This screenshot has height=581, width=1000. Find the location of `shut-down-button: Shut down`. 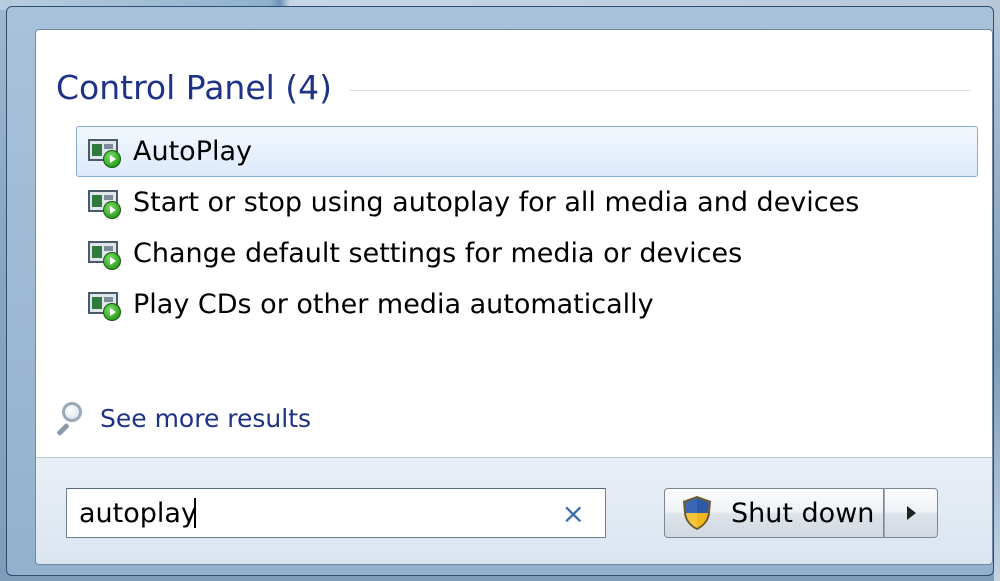

shut-down-button: Shut down is located at coordinates (774, 513).